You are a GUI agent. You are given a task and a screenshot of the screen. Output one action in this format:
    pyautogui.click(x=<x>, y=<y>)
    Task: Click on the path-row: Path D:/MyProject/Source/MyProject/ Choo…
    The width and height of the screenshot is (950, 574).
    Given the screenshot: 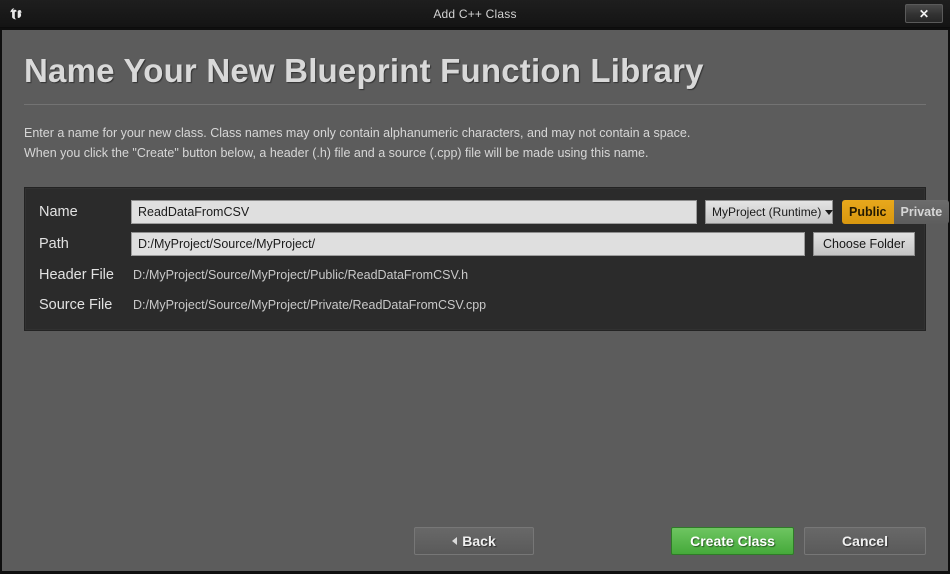 What is the action you would take?
    pyautogui.click(x=475, y=244)
    